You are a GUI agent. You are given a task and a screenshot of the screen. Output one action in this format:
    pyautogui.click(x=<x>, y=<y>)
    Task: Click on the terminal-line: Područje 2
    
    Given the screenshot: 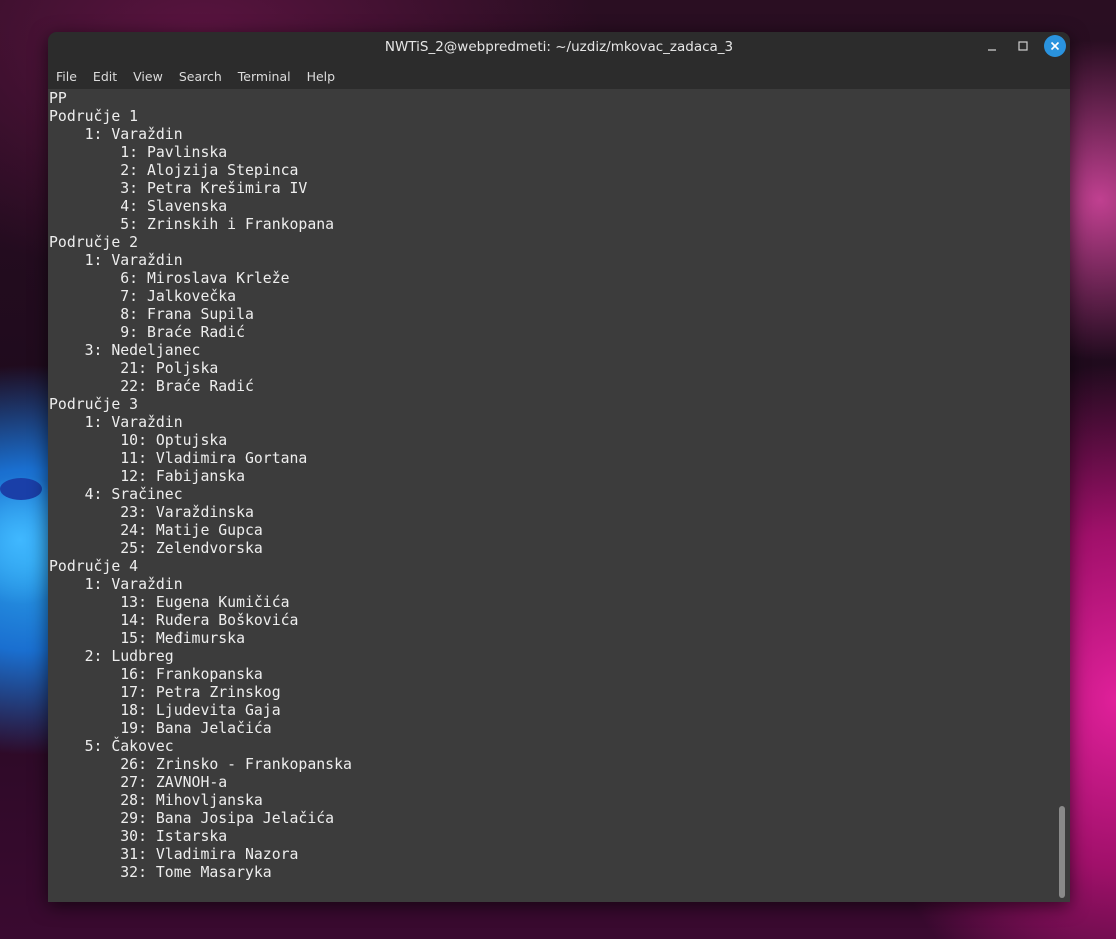 What is the action you would take?
    pyautogui.click(x=94, y=242)
    